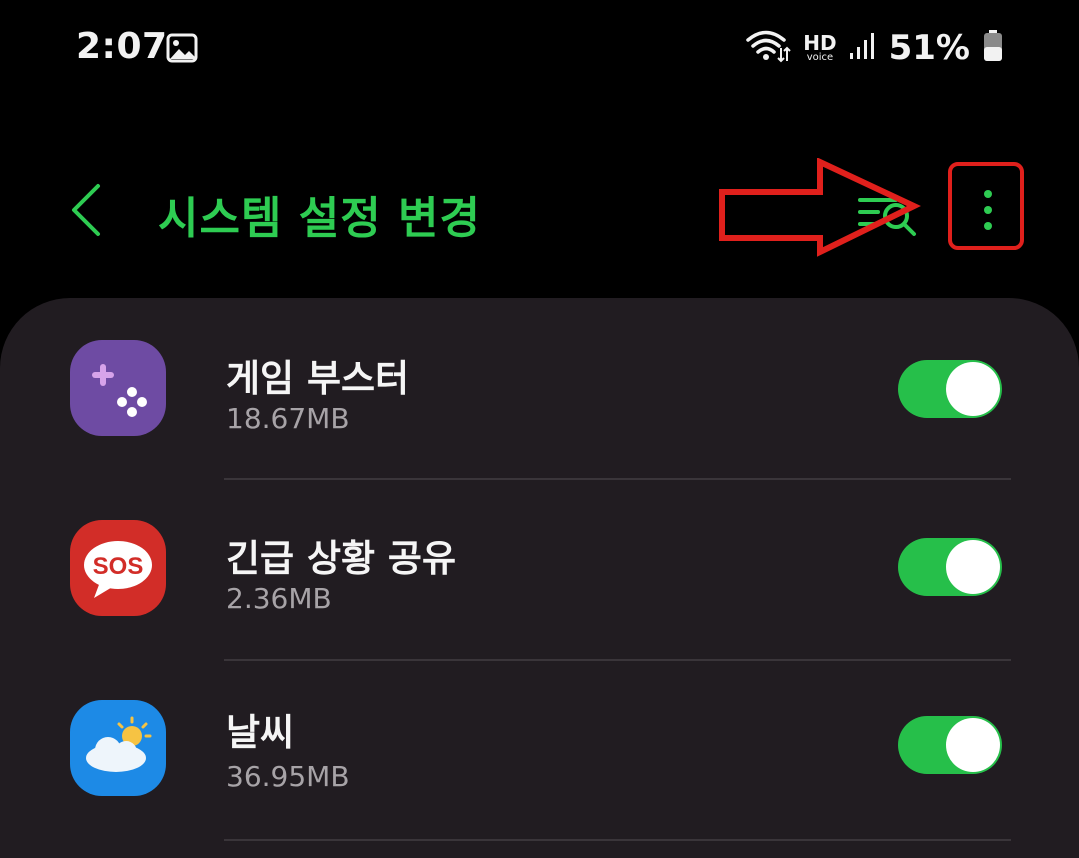 The height and width of the screenshot is (858, 1079). Describe the element at coordinates (820, 207) in the screenshot. I see `red-arrow-annotation` at that location.